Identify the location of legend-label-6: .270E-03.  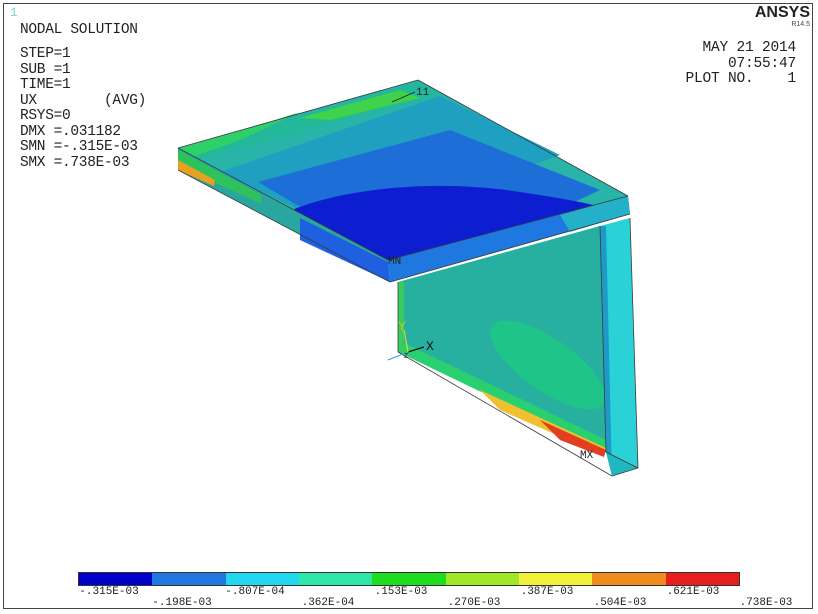
(474, 603).